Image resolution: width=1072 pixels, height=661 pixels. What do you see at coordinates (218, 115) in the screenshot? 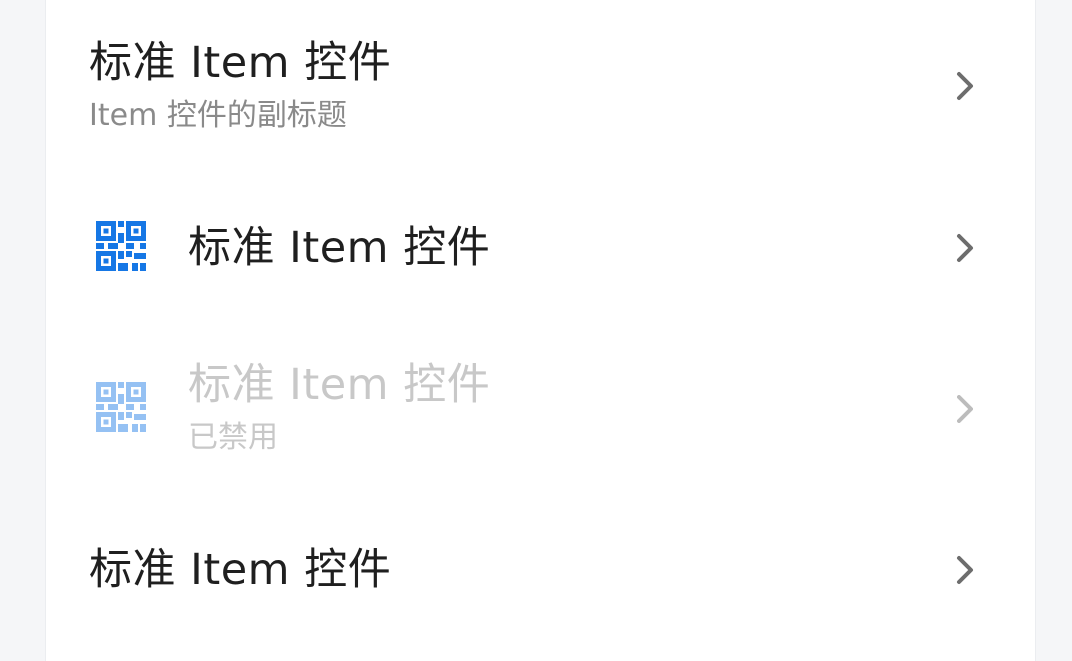
I see `item-subtitle: Item 控件的副标题` at bounding box center [218, 115].